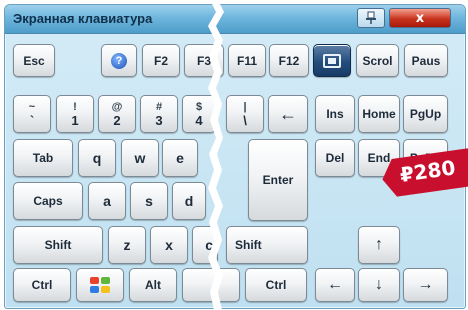 The image size is (468, 310). I want to click on key-f3: F3, so click(204, 60).